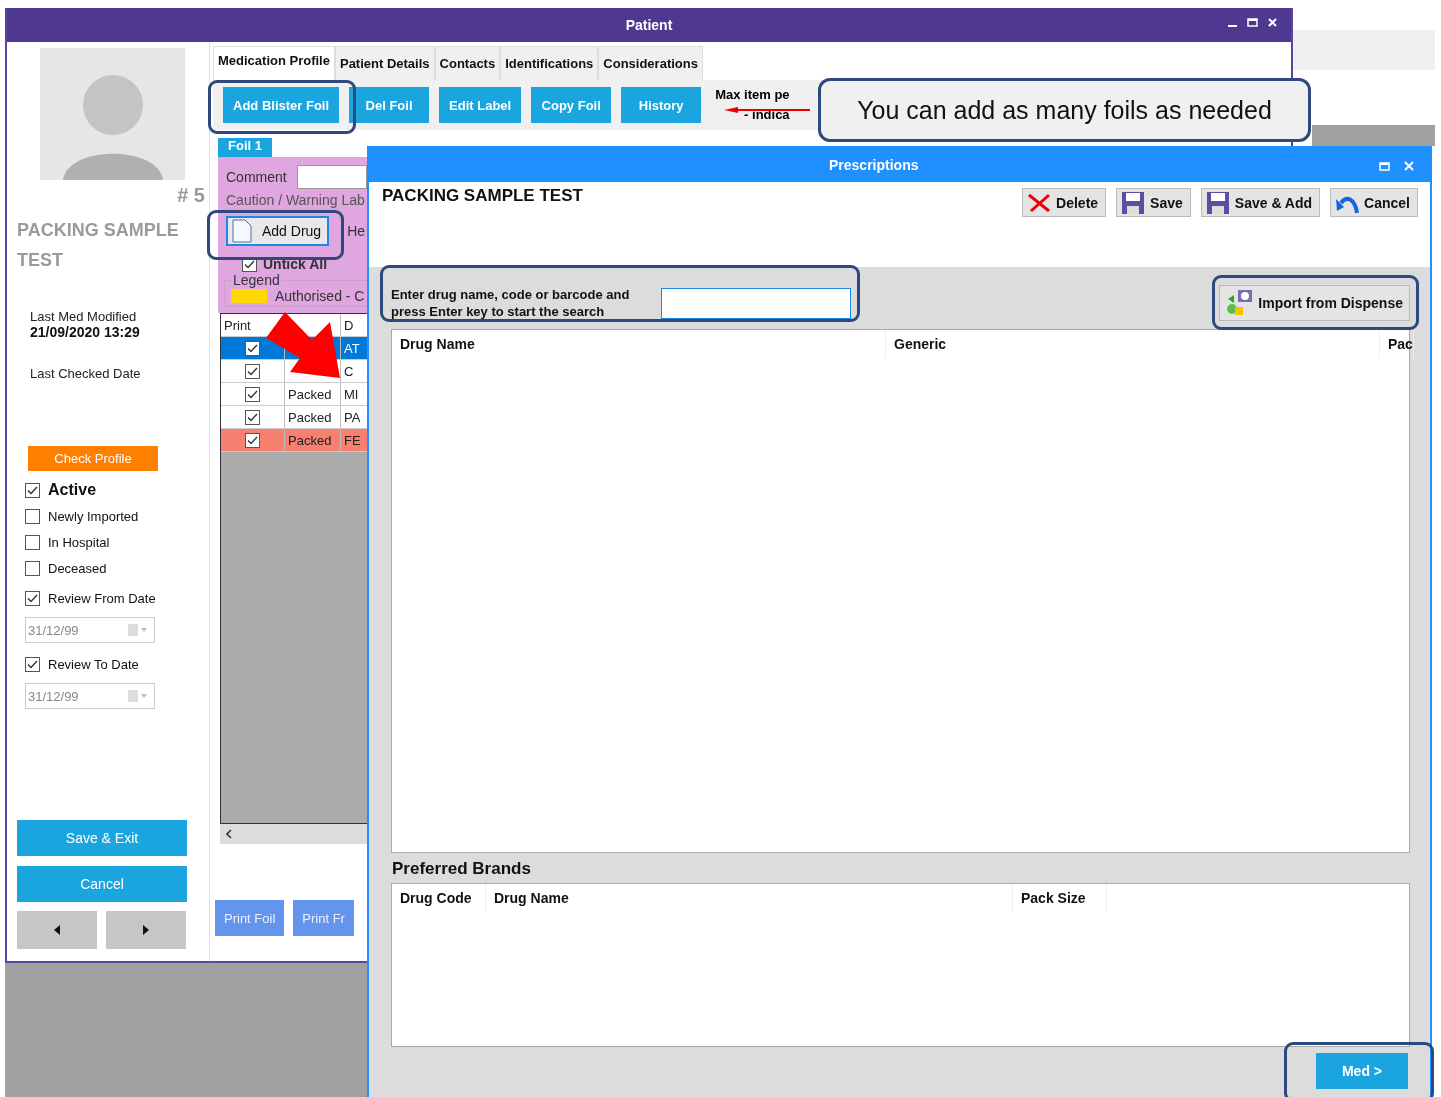  Describe the element at coordinates (242, 231) in the screenshot. I see `document-icon` at that location.